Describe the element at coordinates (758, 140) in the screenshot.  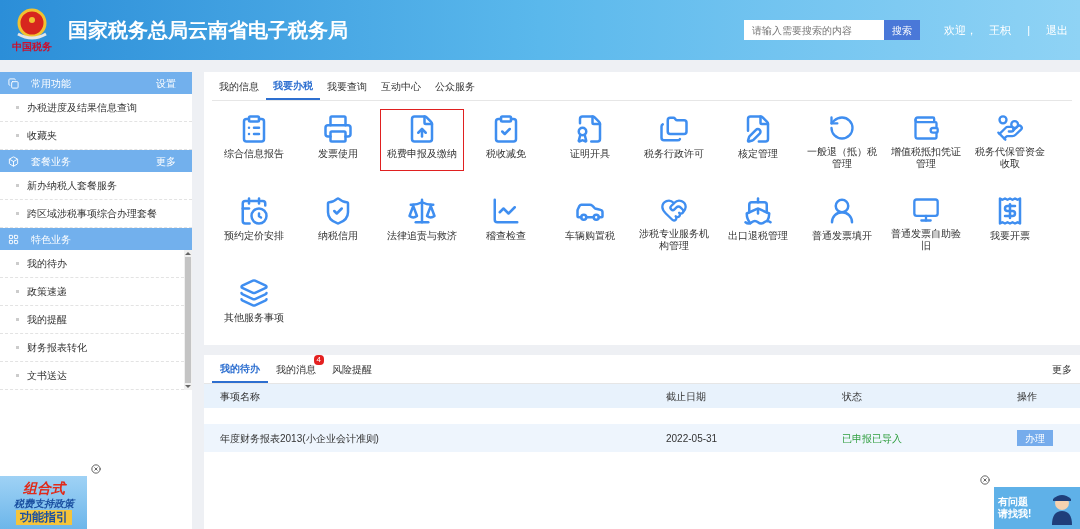
I see `service-tile: 核定管理` at that location.